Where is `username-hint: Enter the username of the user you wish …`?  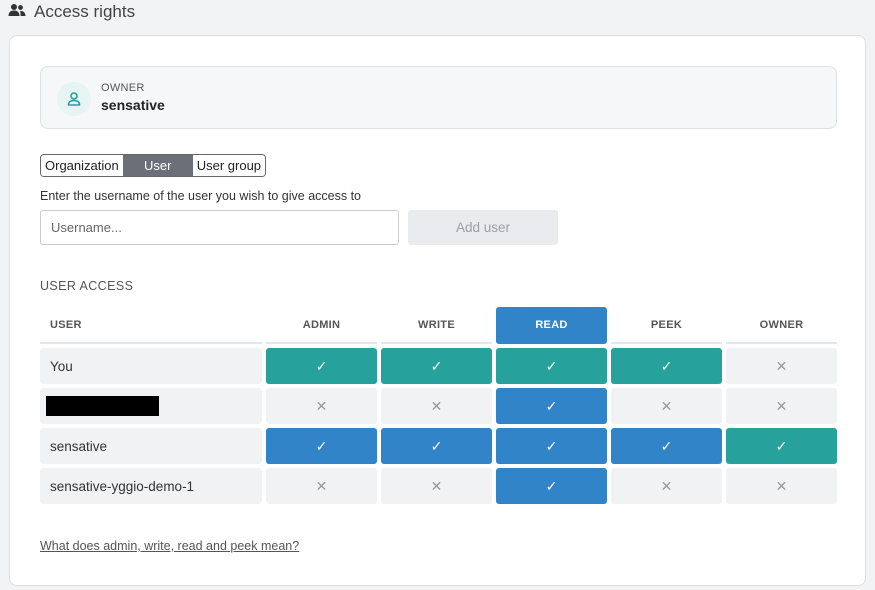
username-hint: Enter the username of the user you wish … is located at coordinates (201, 196).